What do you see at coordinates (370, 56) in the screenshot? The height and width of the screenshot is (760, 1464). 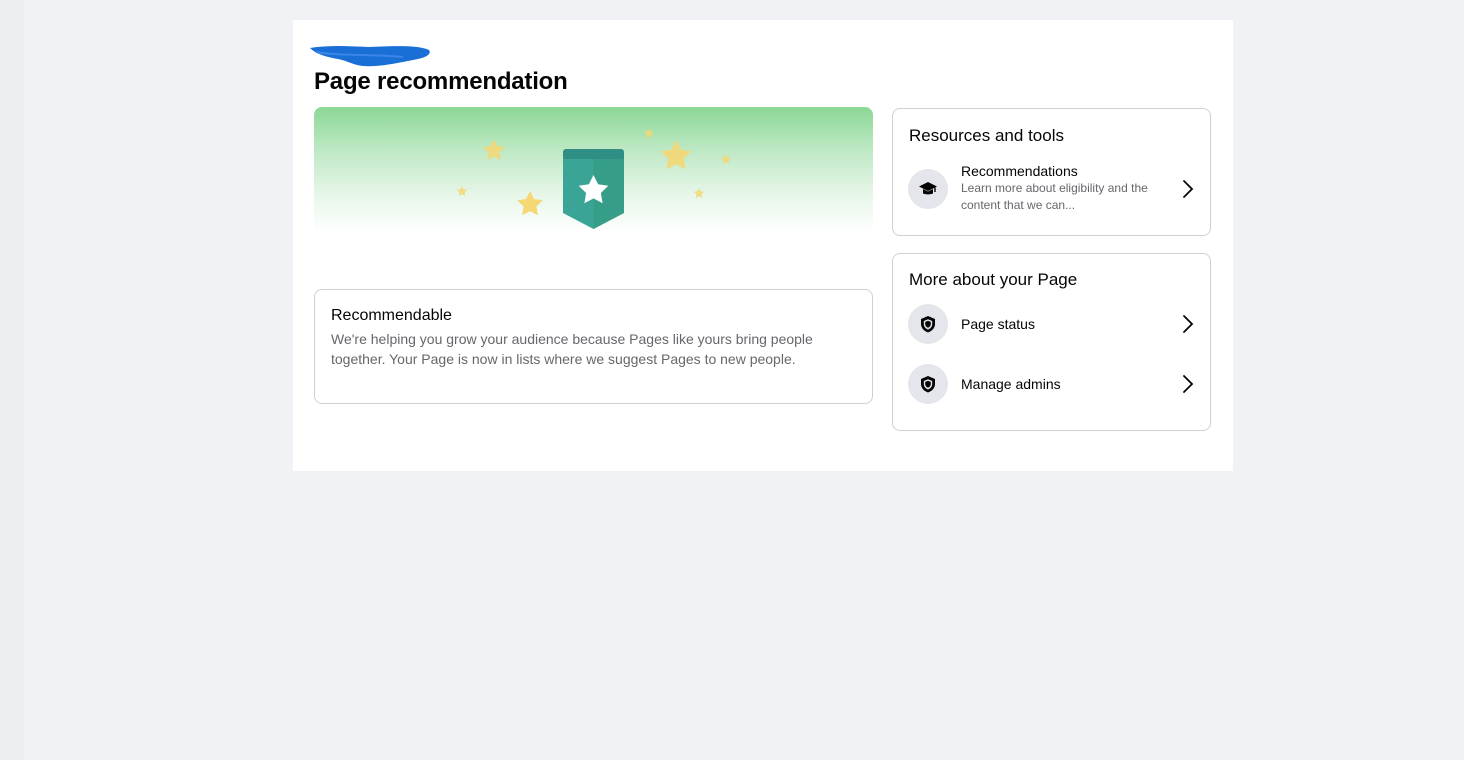 I see `redaction-scribble` at bounding box center [370, 56].